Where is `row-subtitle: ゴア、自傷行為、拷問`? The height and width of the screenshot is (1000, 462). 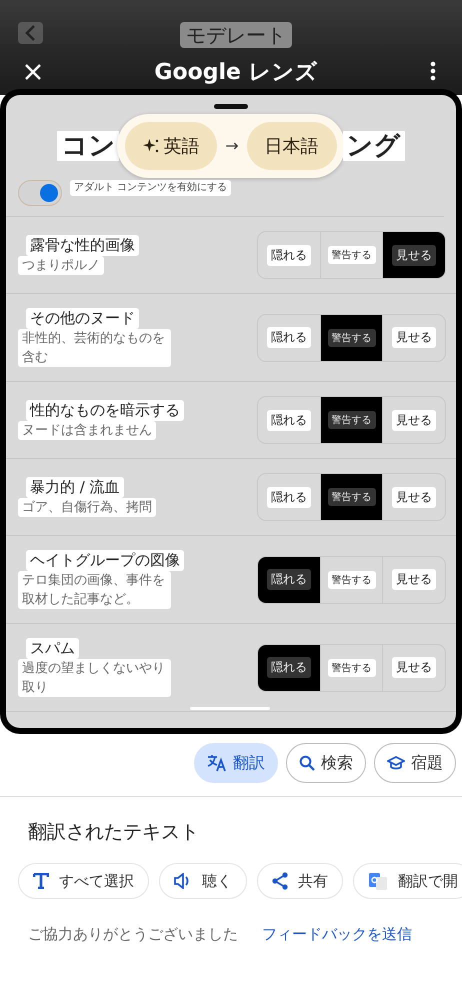
row-subtitle: ゴア、自傷行為、拷問 is located at coordinates (87, 507).